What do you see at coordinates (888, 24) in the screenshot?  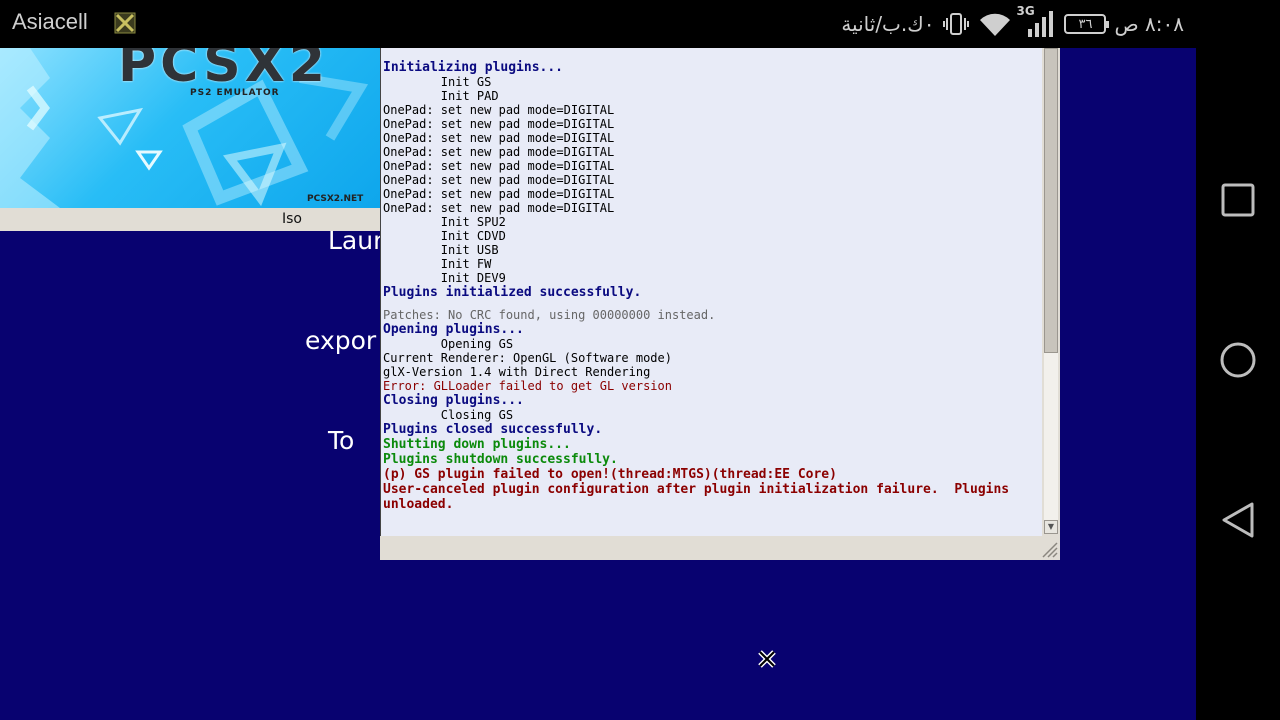 I see `data-rate-text: ٠ك.ب/ثانية` at bounding box center [888, 24].